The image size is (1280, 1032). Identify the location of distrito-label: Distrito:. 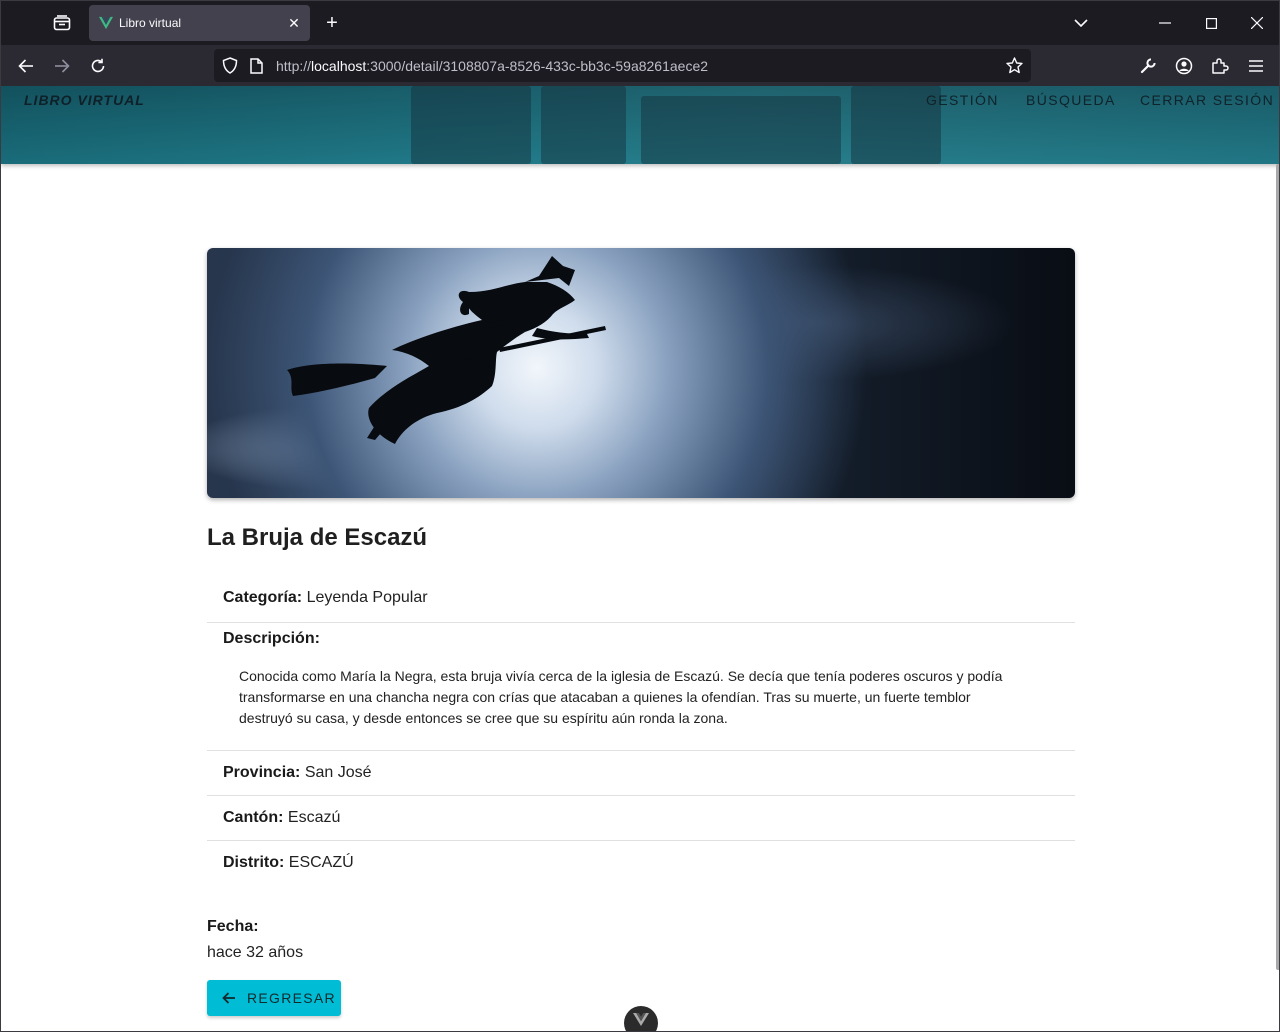
(254, 862).